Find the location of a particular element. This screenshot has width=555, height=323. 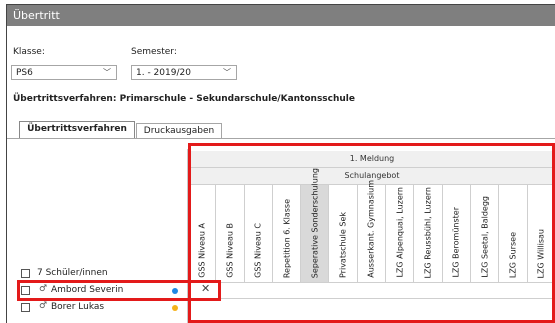

tab-label: Übertrittsverfahren is located at coordinates (77, 129).